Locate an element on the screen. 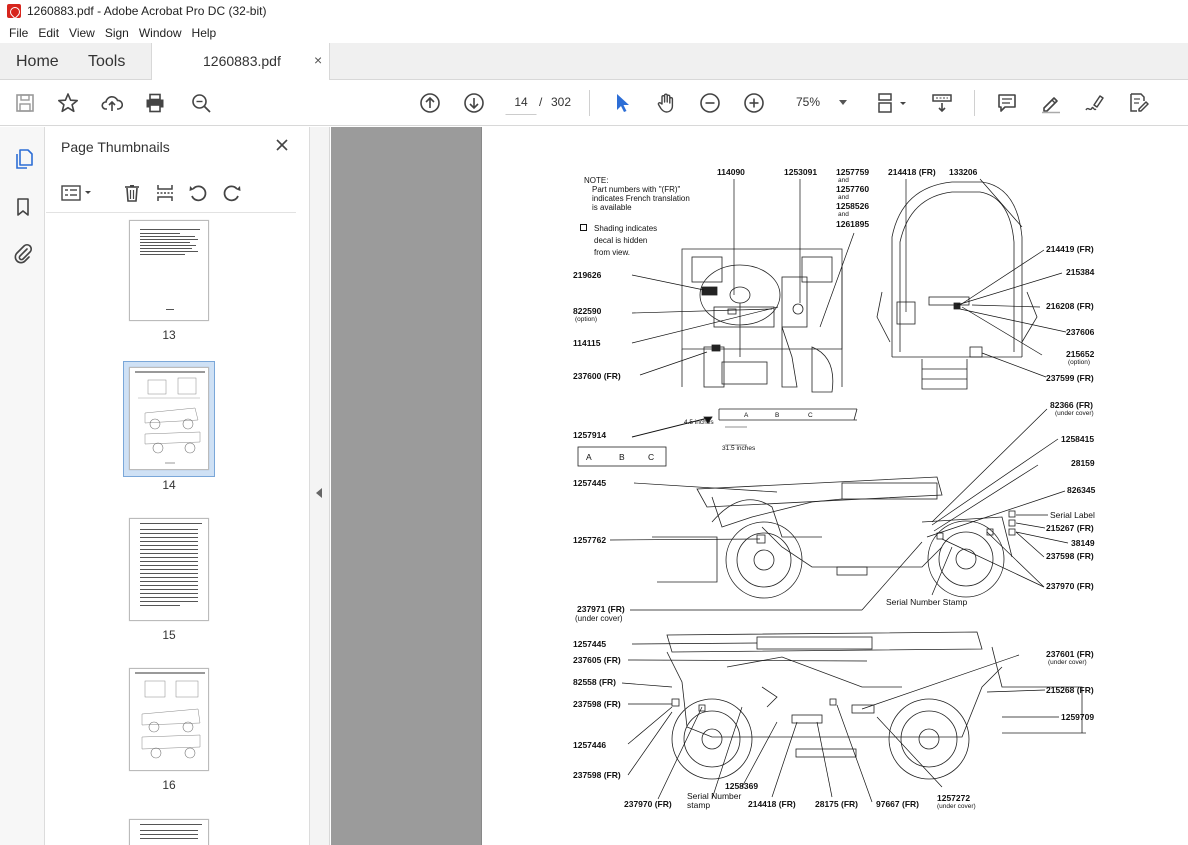  save-button is located at coordinates (25, 103).